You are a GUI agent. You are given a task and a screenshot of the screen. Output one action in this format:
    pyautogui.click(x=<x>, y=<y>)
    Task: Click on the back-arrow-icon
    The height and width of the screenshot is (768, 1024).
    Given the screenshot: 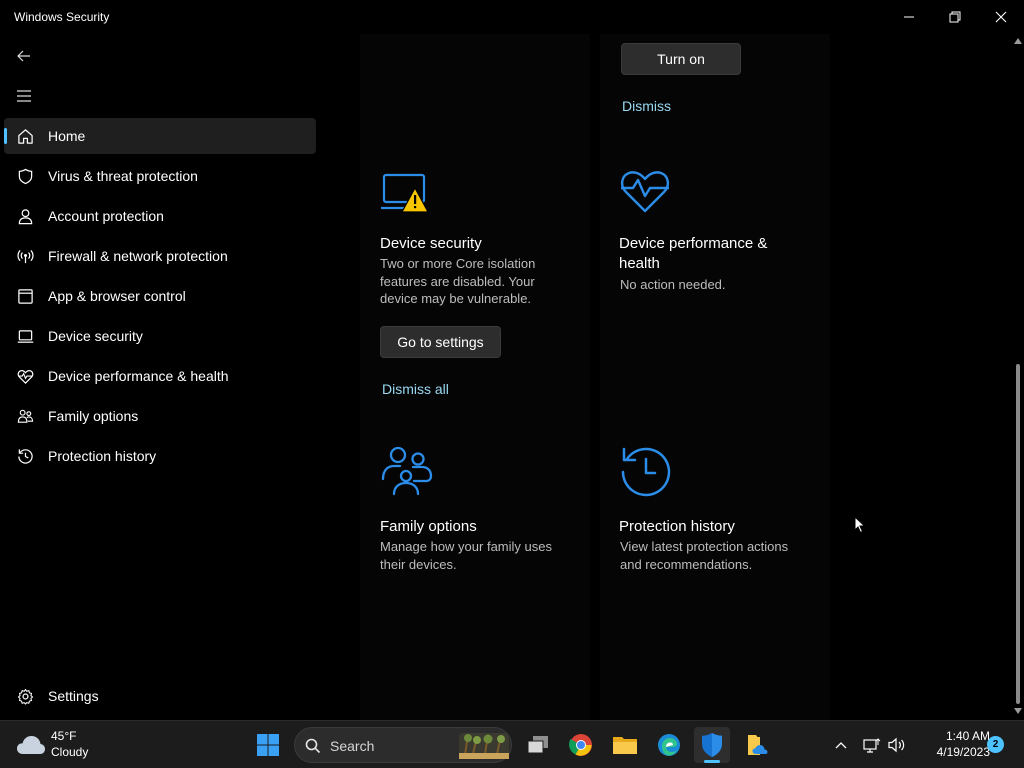 What is the action you would take?
    pyautogui.click(x=23, y=56)
    